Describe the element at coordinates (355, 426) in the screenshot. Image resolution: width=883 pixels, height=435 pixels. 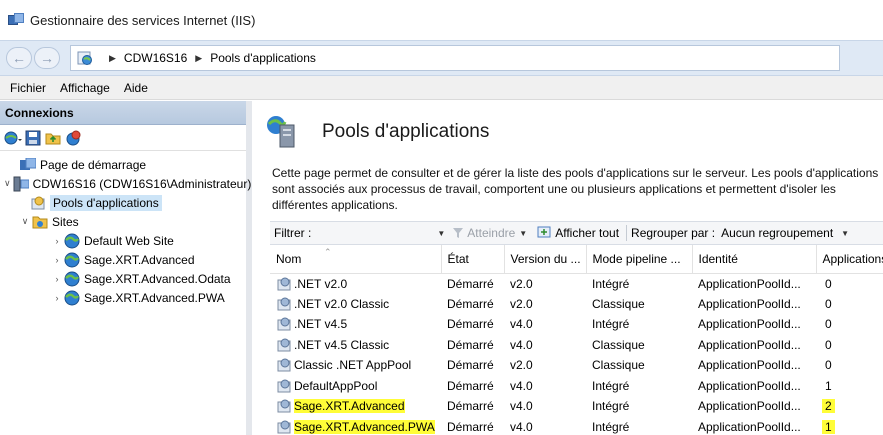
I see `cell-name: Sage.XRT.Advanced.PWA` at that location.